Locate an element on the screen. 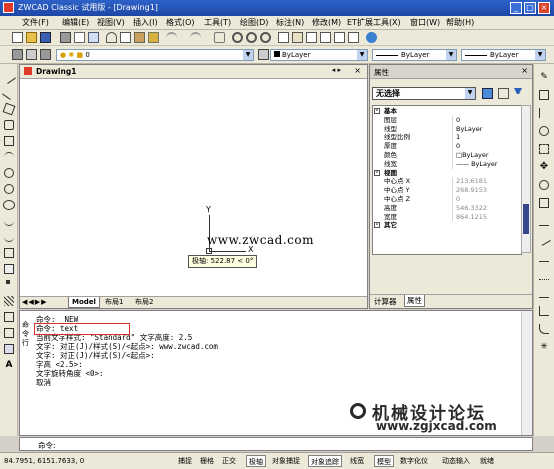 The width and height of the screenshot is (554, 469). close-palette-icon: × is located at coordinates (524, 70).